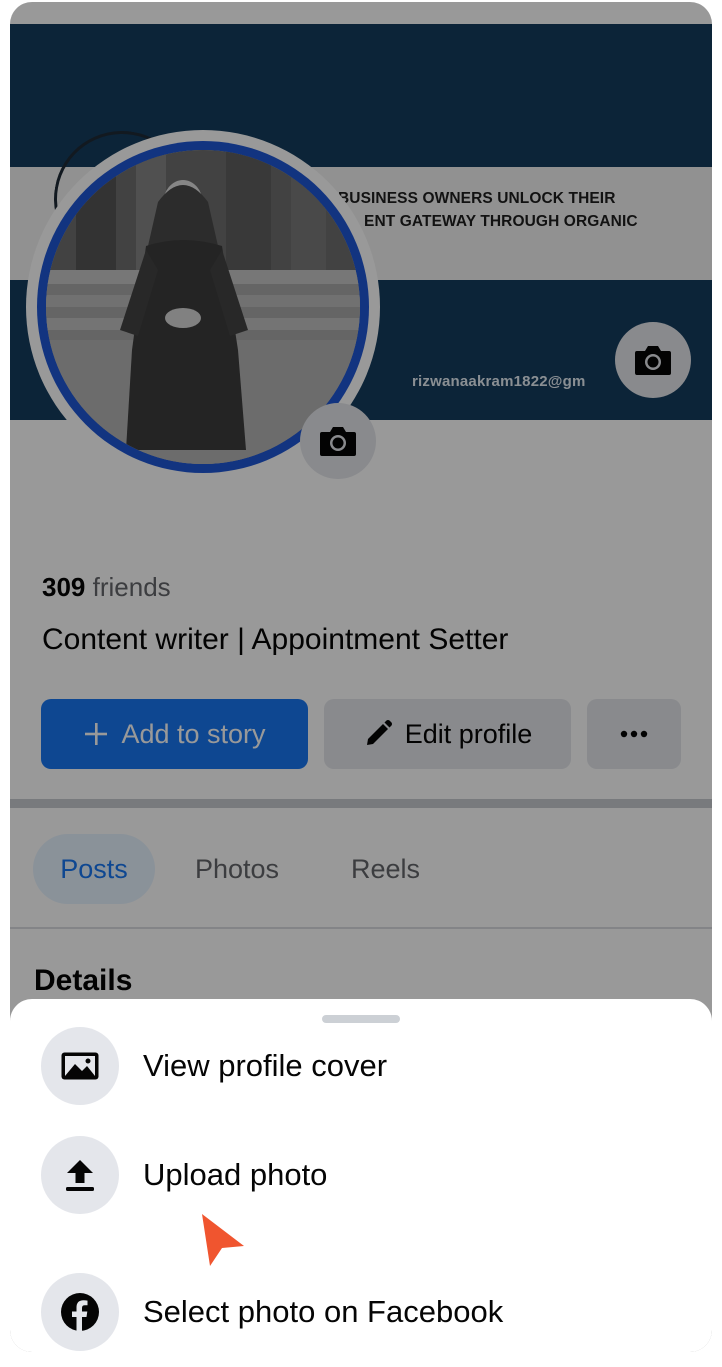  I want to click on facebook-icon-container, so click(80, 1312).